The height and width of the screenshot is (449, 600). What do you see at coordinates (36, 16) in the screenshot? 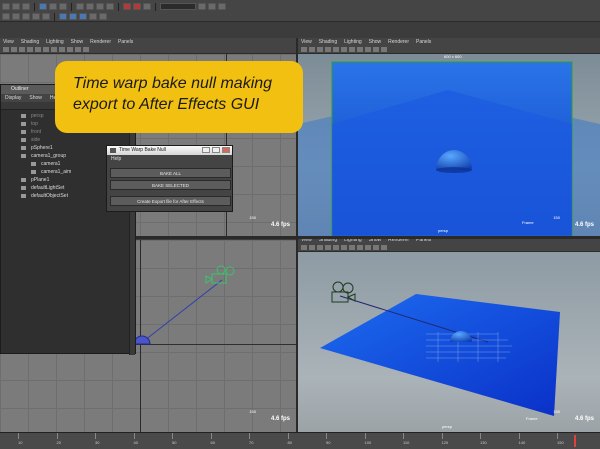
I see `rotate-tool-icon` at bounding box center [36, 16].